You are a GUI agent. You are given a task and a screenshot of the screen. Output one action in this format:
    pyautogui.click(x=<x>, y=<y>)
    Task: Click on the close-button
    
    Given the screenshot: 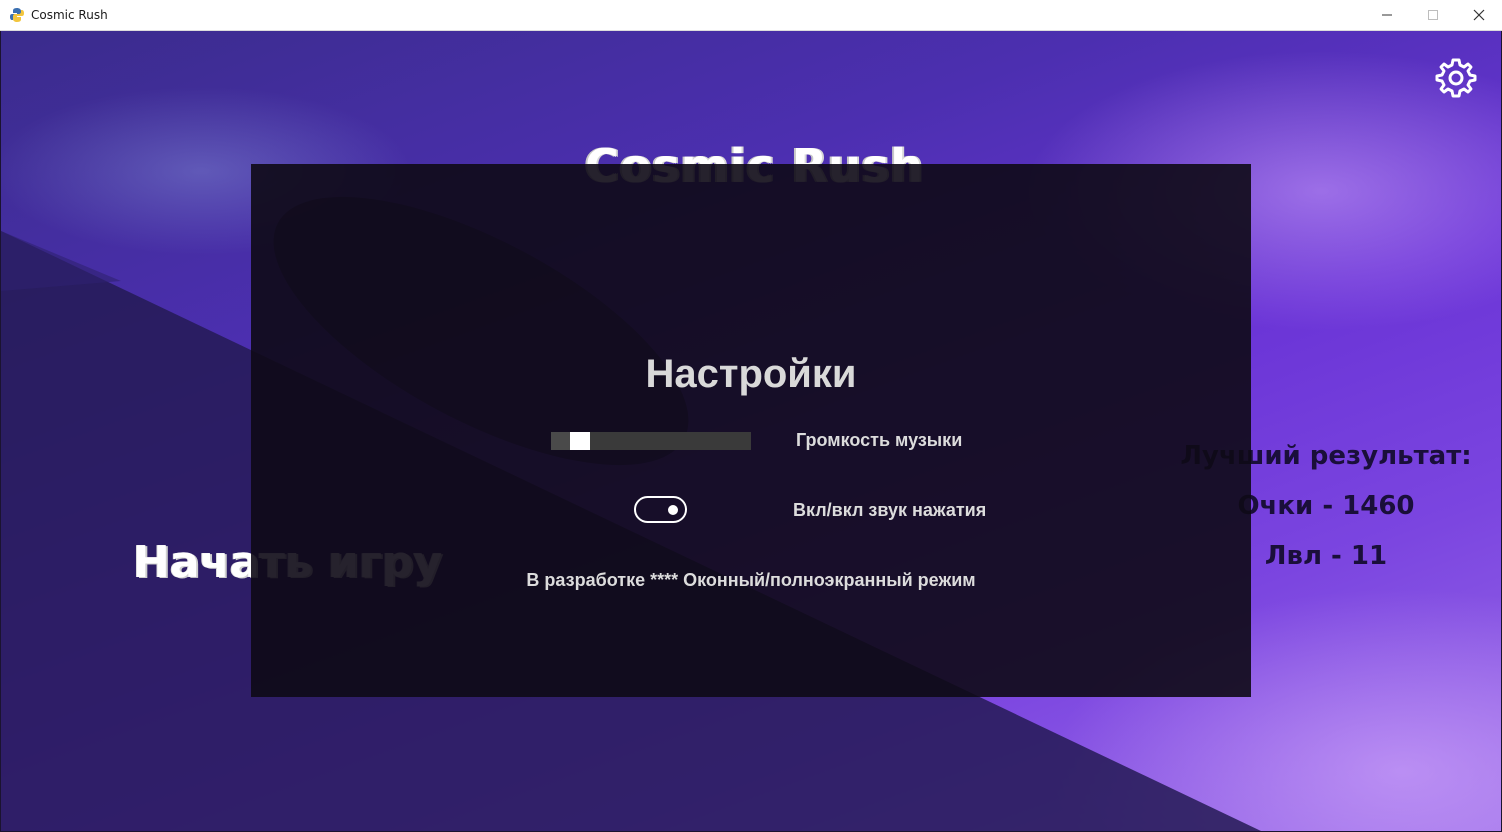 What is the action you would take?
    pyautogui.click(x=1479, y=15)
    